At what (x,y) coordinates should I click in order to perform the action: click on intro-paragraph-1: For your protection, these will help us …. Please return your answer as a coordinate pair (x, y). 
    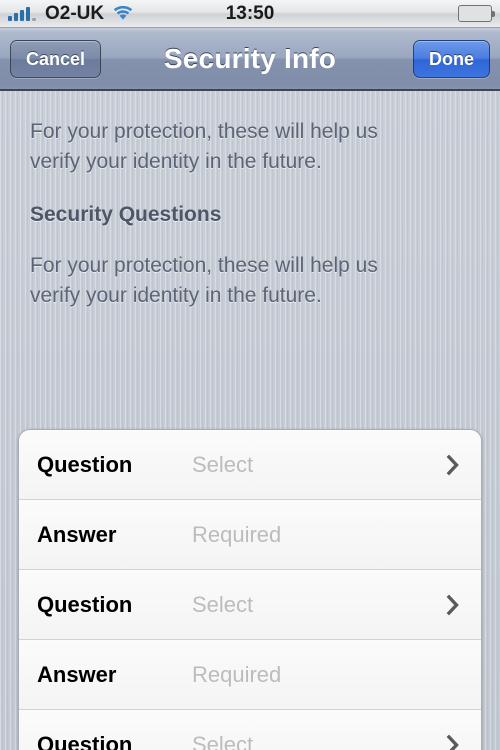
    Looking at the image, I should click on (204, 146).